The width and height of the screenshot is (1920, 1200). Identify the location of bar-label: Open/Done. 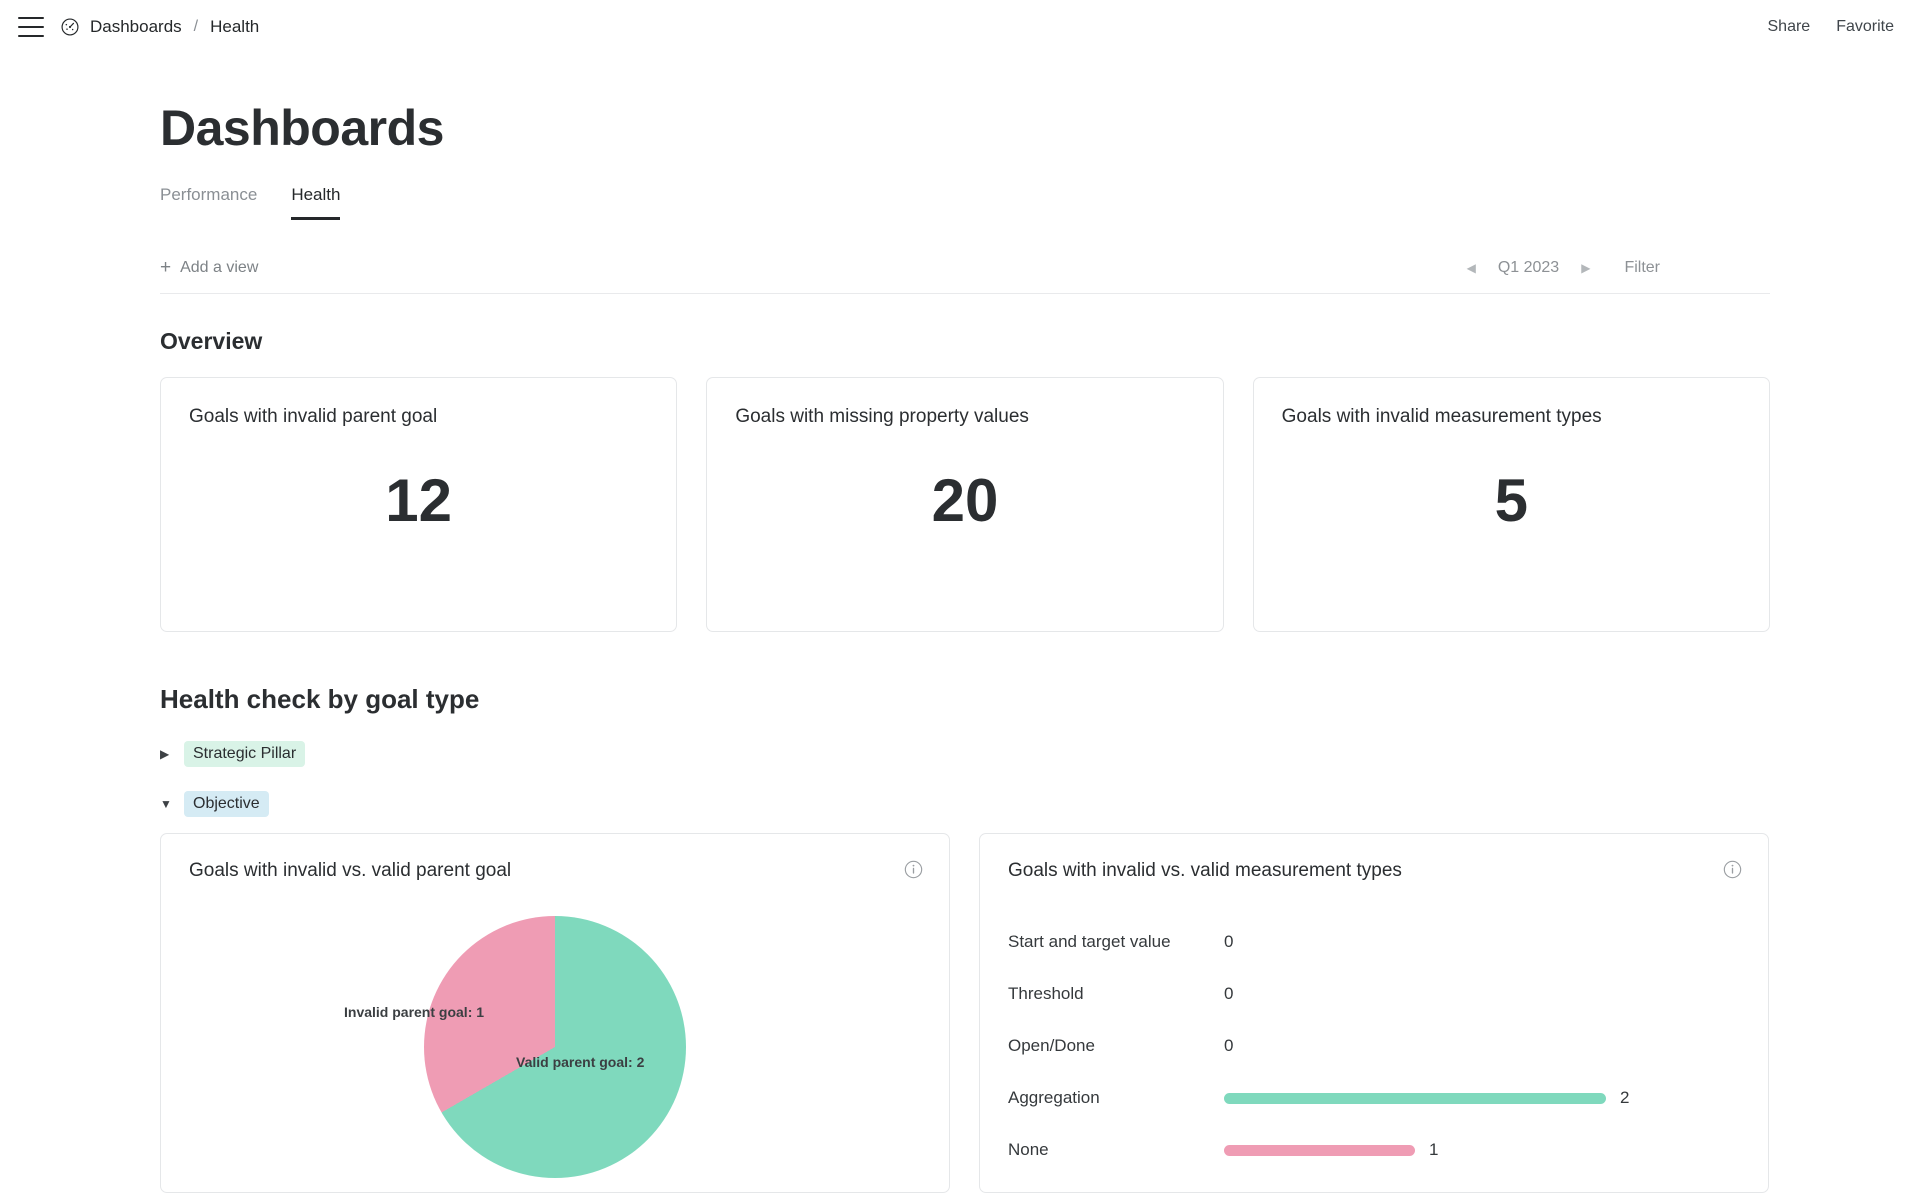
(1051, 1045).